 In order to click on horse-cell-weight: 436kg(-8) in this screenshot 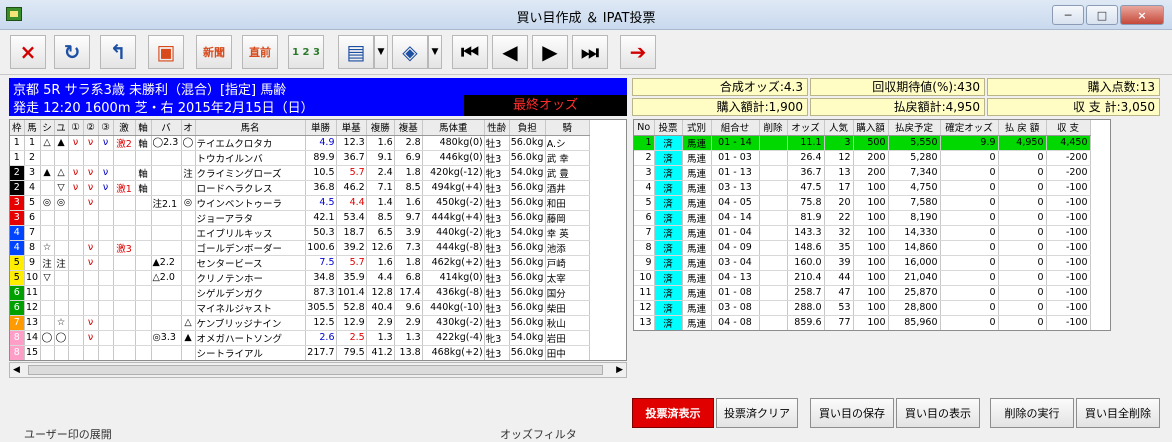, I will do `click(453, 293)`.